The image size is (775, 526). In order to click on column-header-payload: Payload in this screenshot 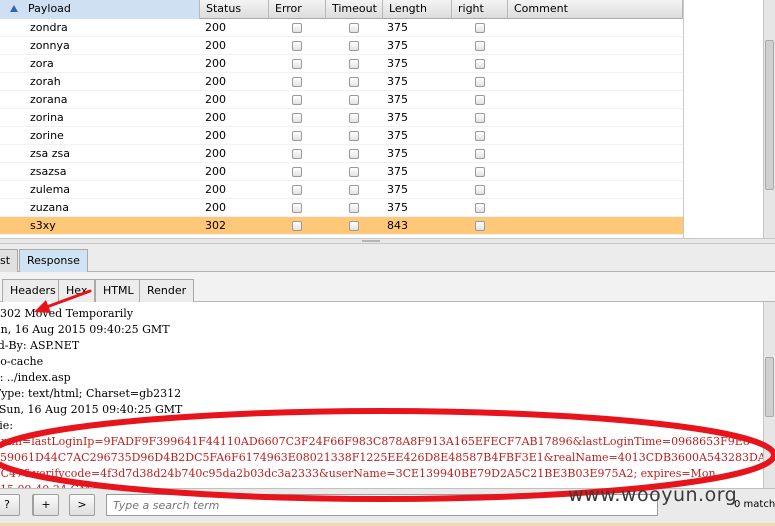, I will do `click(100, 9)`.